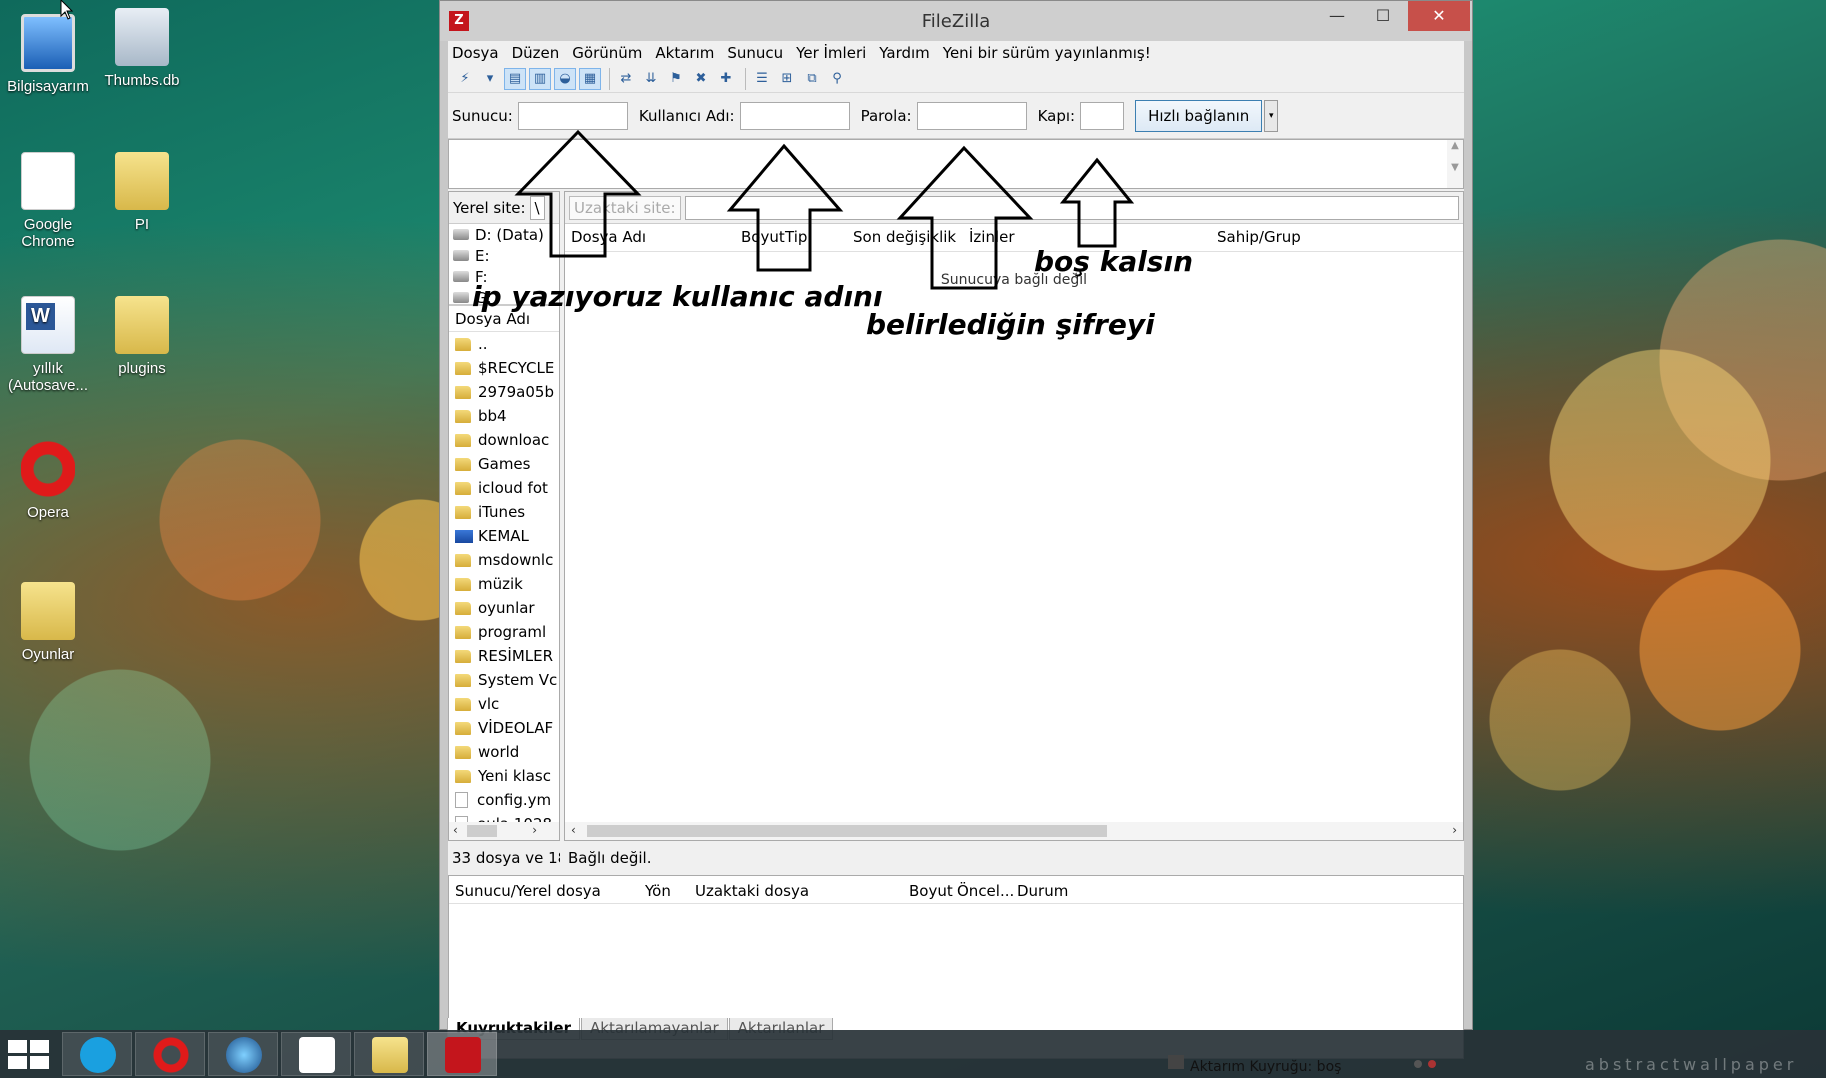 The height and width of the screenshot is (1078, 1826). I want to click on queue-column-status: Durum, so click(1042, 891).